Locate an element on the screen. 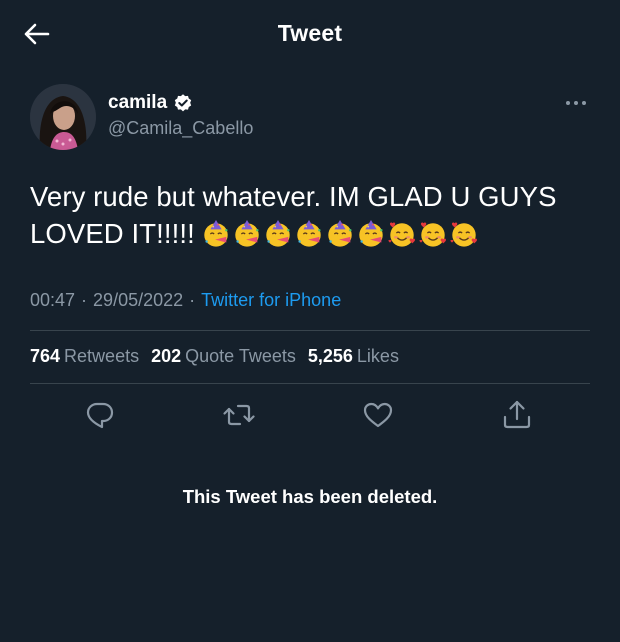 This screenshot has width=620, height=642. share-button is located at coordinates (517, 415).